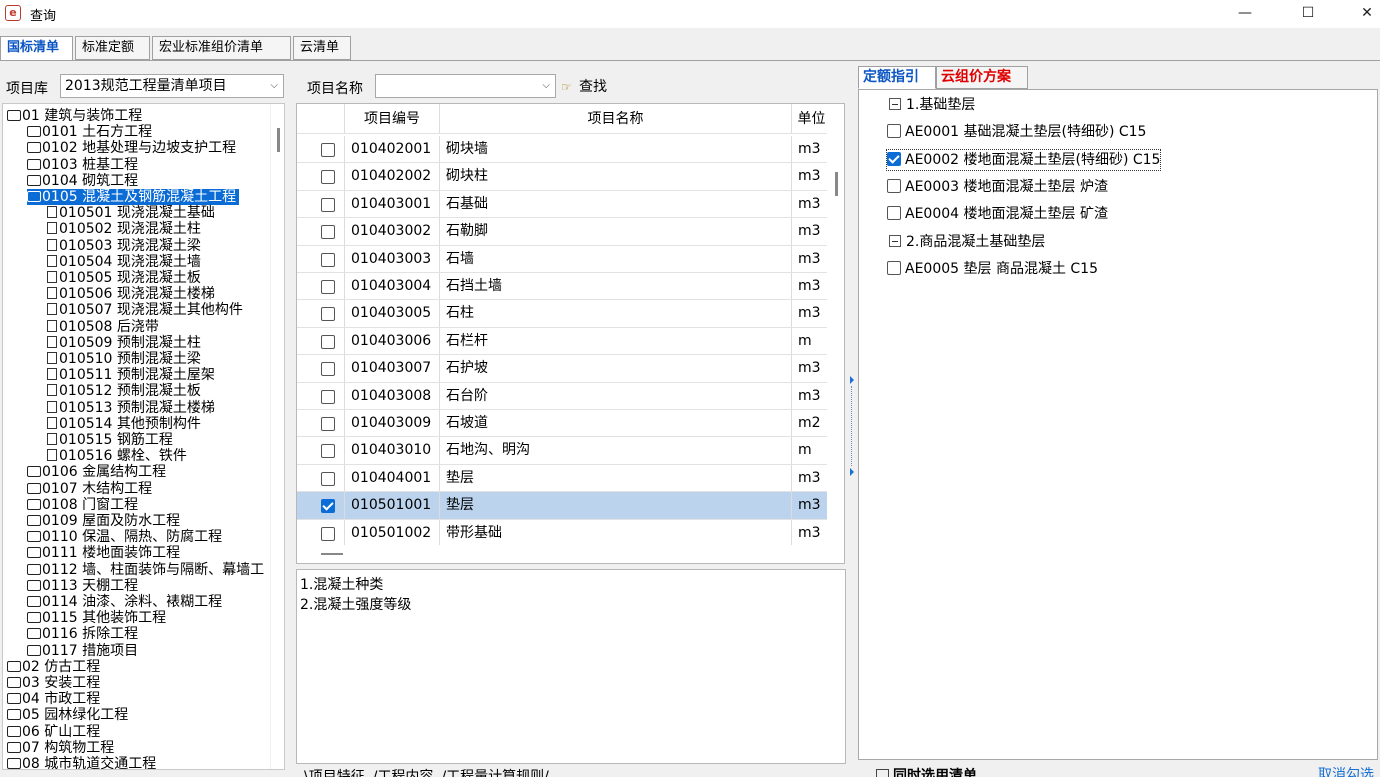  Describe the element at coordinates (812, 118) in the screenshot. I see `grid-header-unit: 单位` at that location.